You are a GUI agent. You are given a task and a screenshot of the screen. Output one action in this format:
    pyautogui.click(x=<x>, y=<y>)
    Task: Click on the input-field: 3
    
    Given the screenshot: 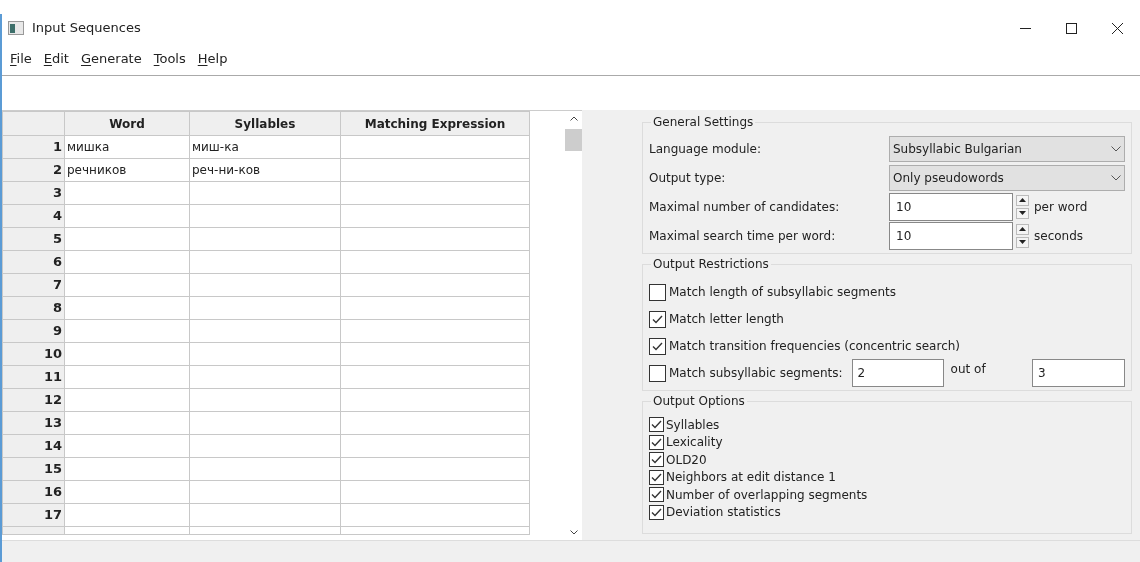 What is the action you would take?
    pyautogui.click(x=1078, y=373)
    